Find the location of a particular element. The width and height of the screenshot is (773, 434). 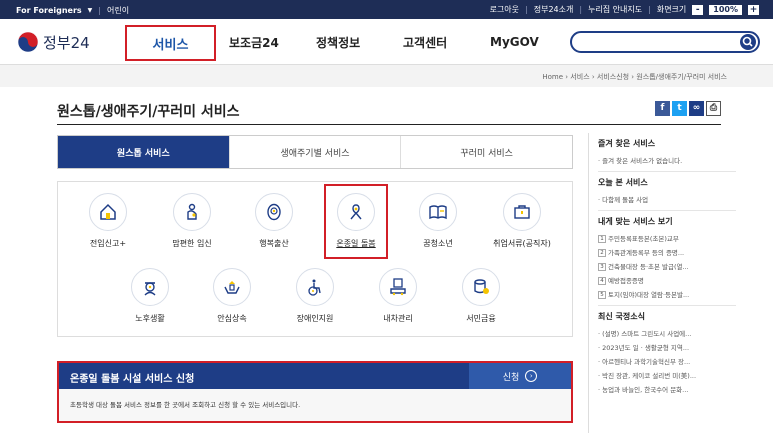

search-button is located at coordinates (748, 42).